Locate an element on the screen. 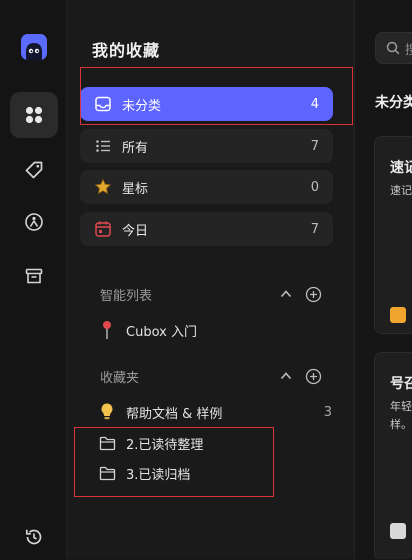  filter-all: 所有 7 is located at coordinates (206, 146).